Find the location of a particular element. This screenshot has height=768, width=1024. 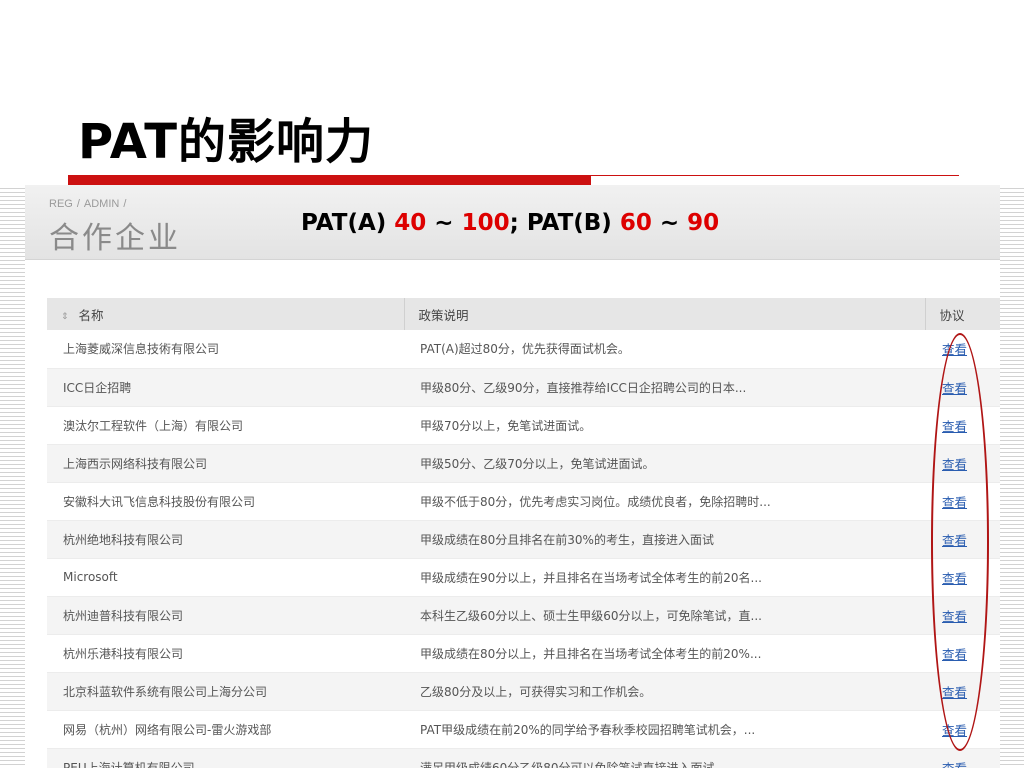

table-row: 北京科蓝软件系统有限公司上海分公司 乙级80分及以上，可获得实习和工作机会。 查看 is located at coordinates (523, 691).